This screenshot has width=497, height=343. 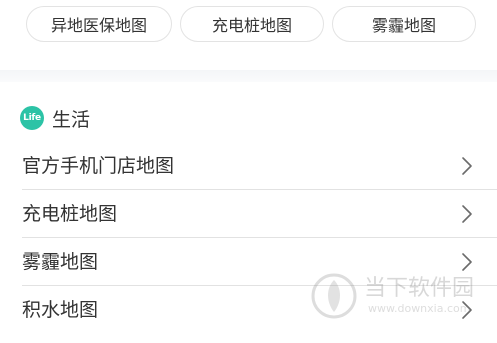 What do you see at coordinates (252, 24) in the screenshot?
I see `chip-charging-pile-map: 充电桩地图` at bounding box center [252, 24].